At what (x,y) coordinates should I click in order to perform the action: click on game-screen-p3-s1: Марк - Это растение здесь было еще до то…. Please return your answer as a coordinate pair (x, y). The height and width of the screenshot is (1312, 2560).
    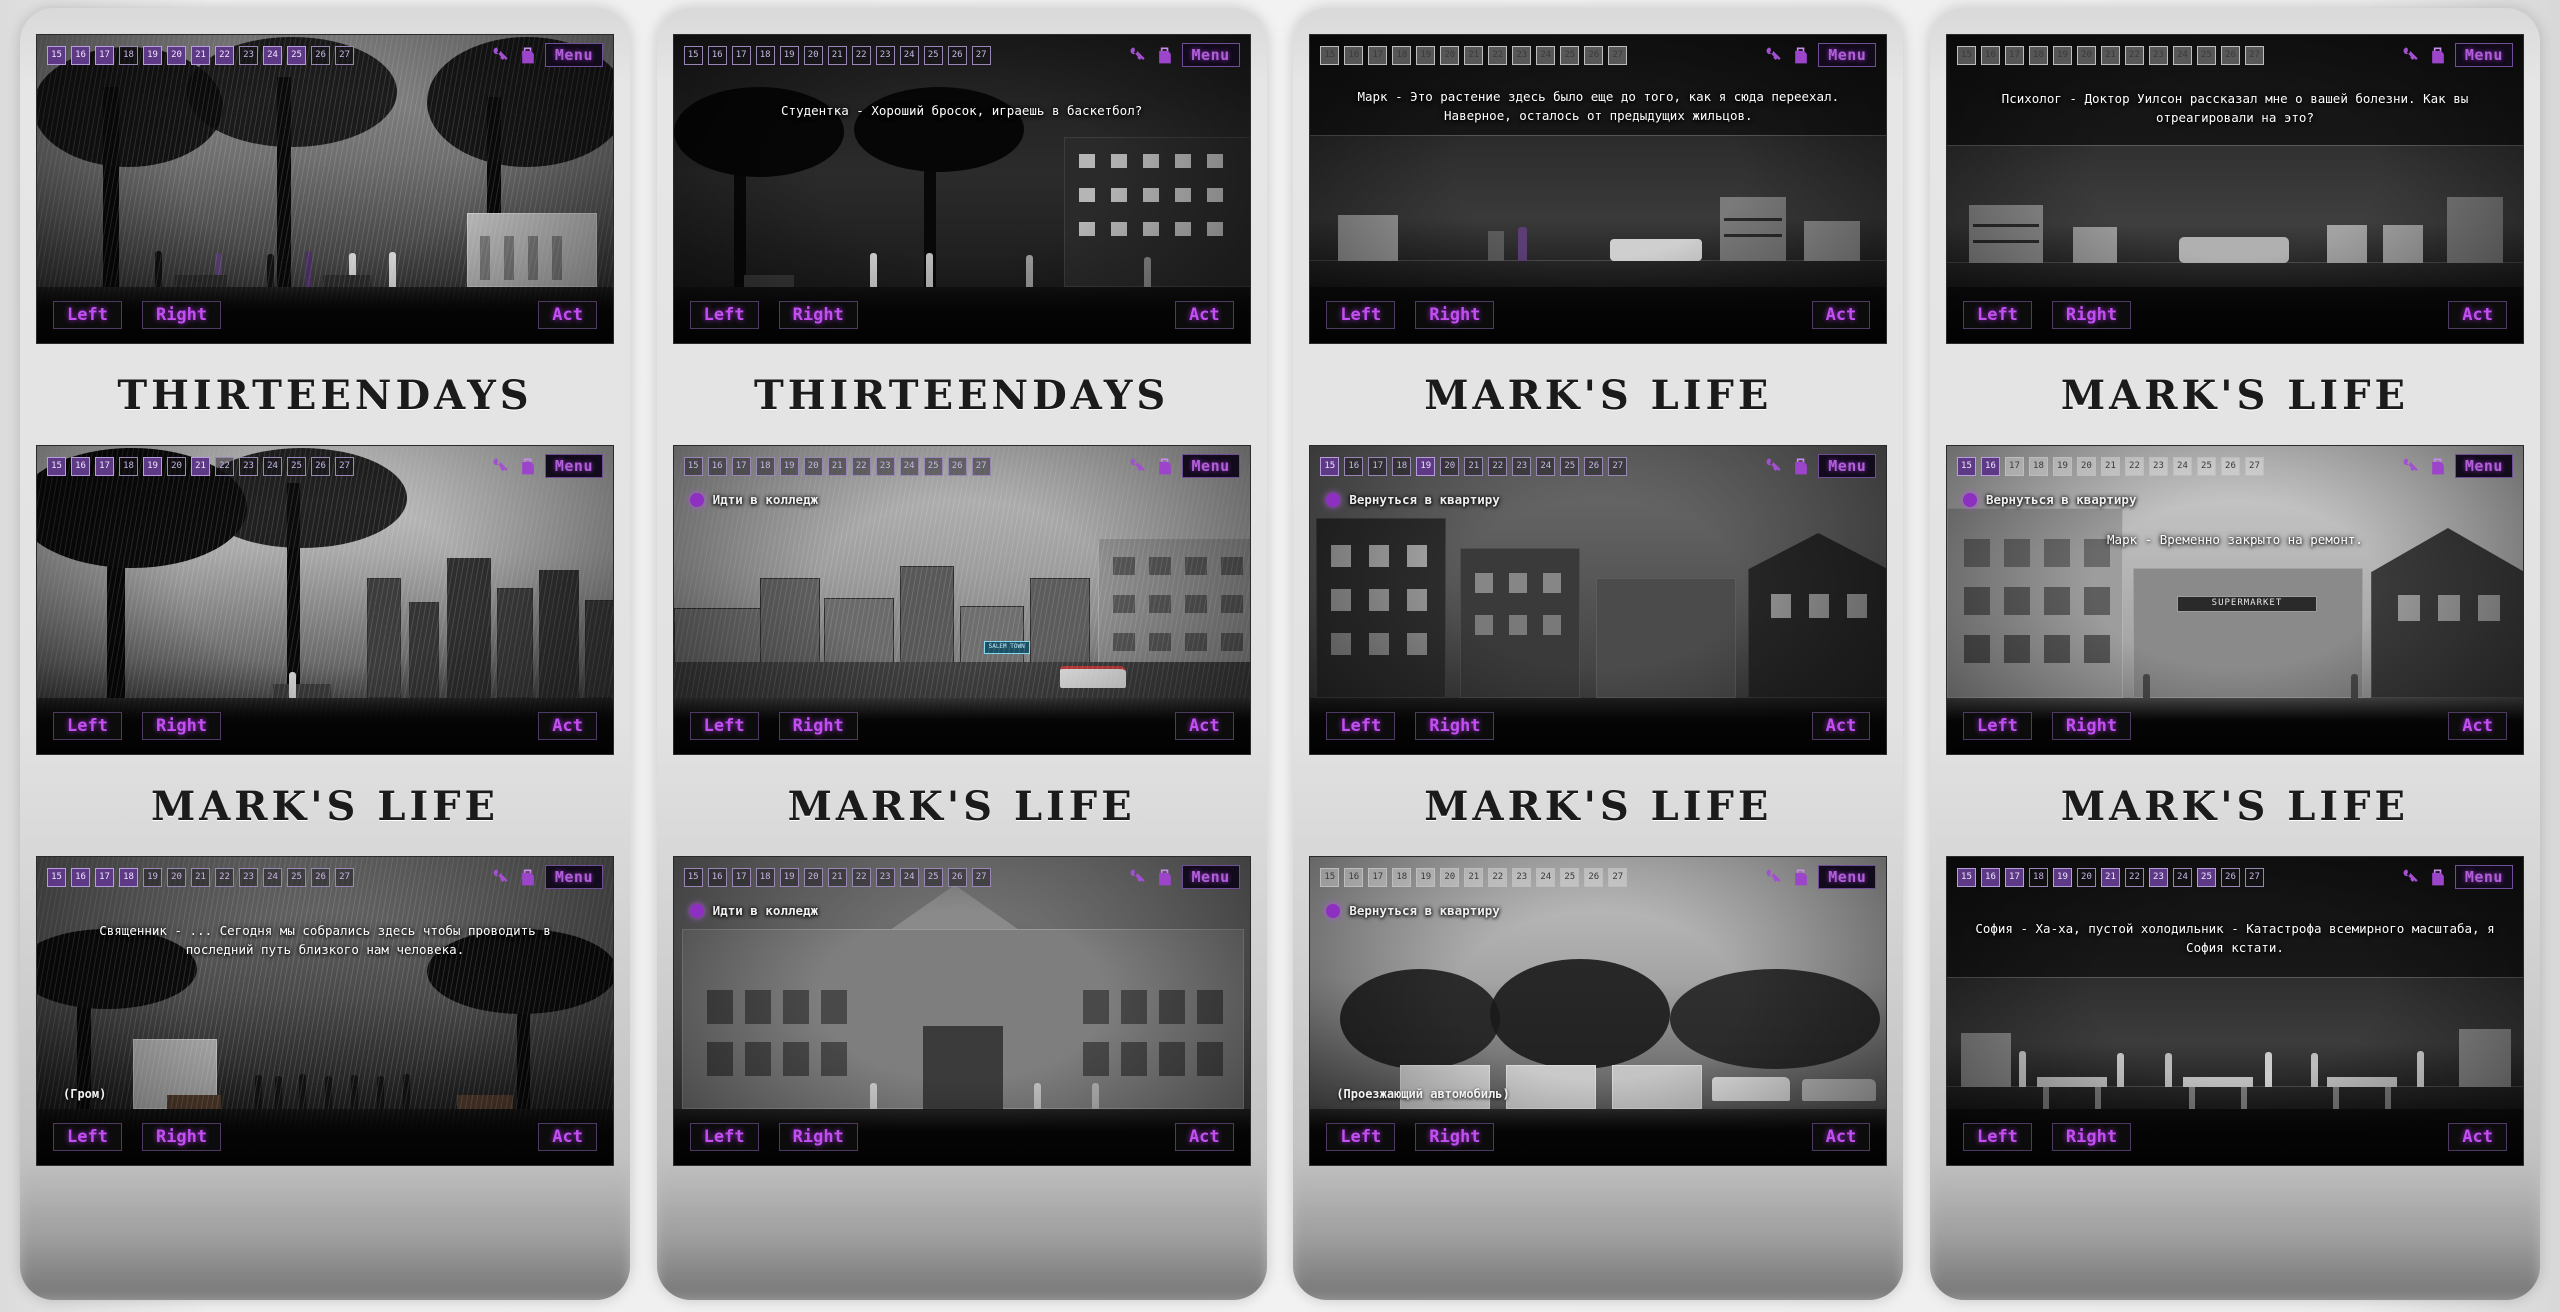
    Looking at the image, I should click on (1598, 189).